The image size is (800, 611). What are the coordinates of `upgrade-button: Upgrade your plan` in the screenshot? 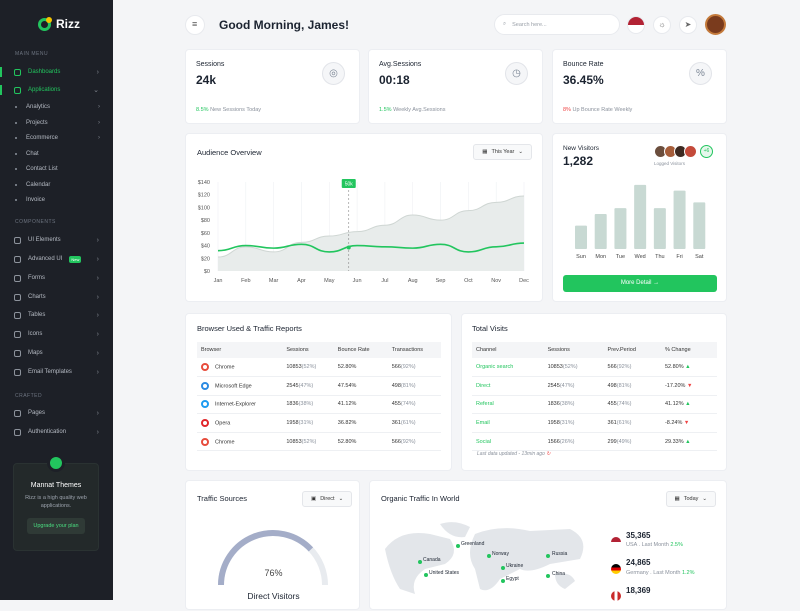 It's located at (56, 526).